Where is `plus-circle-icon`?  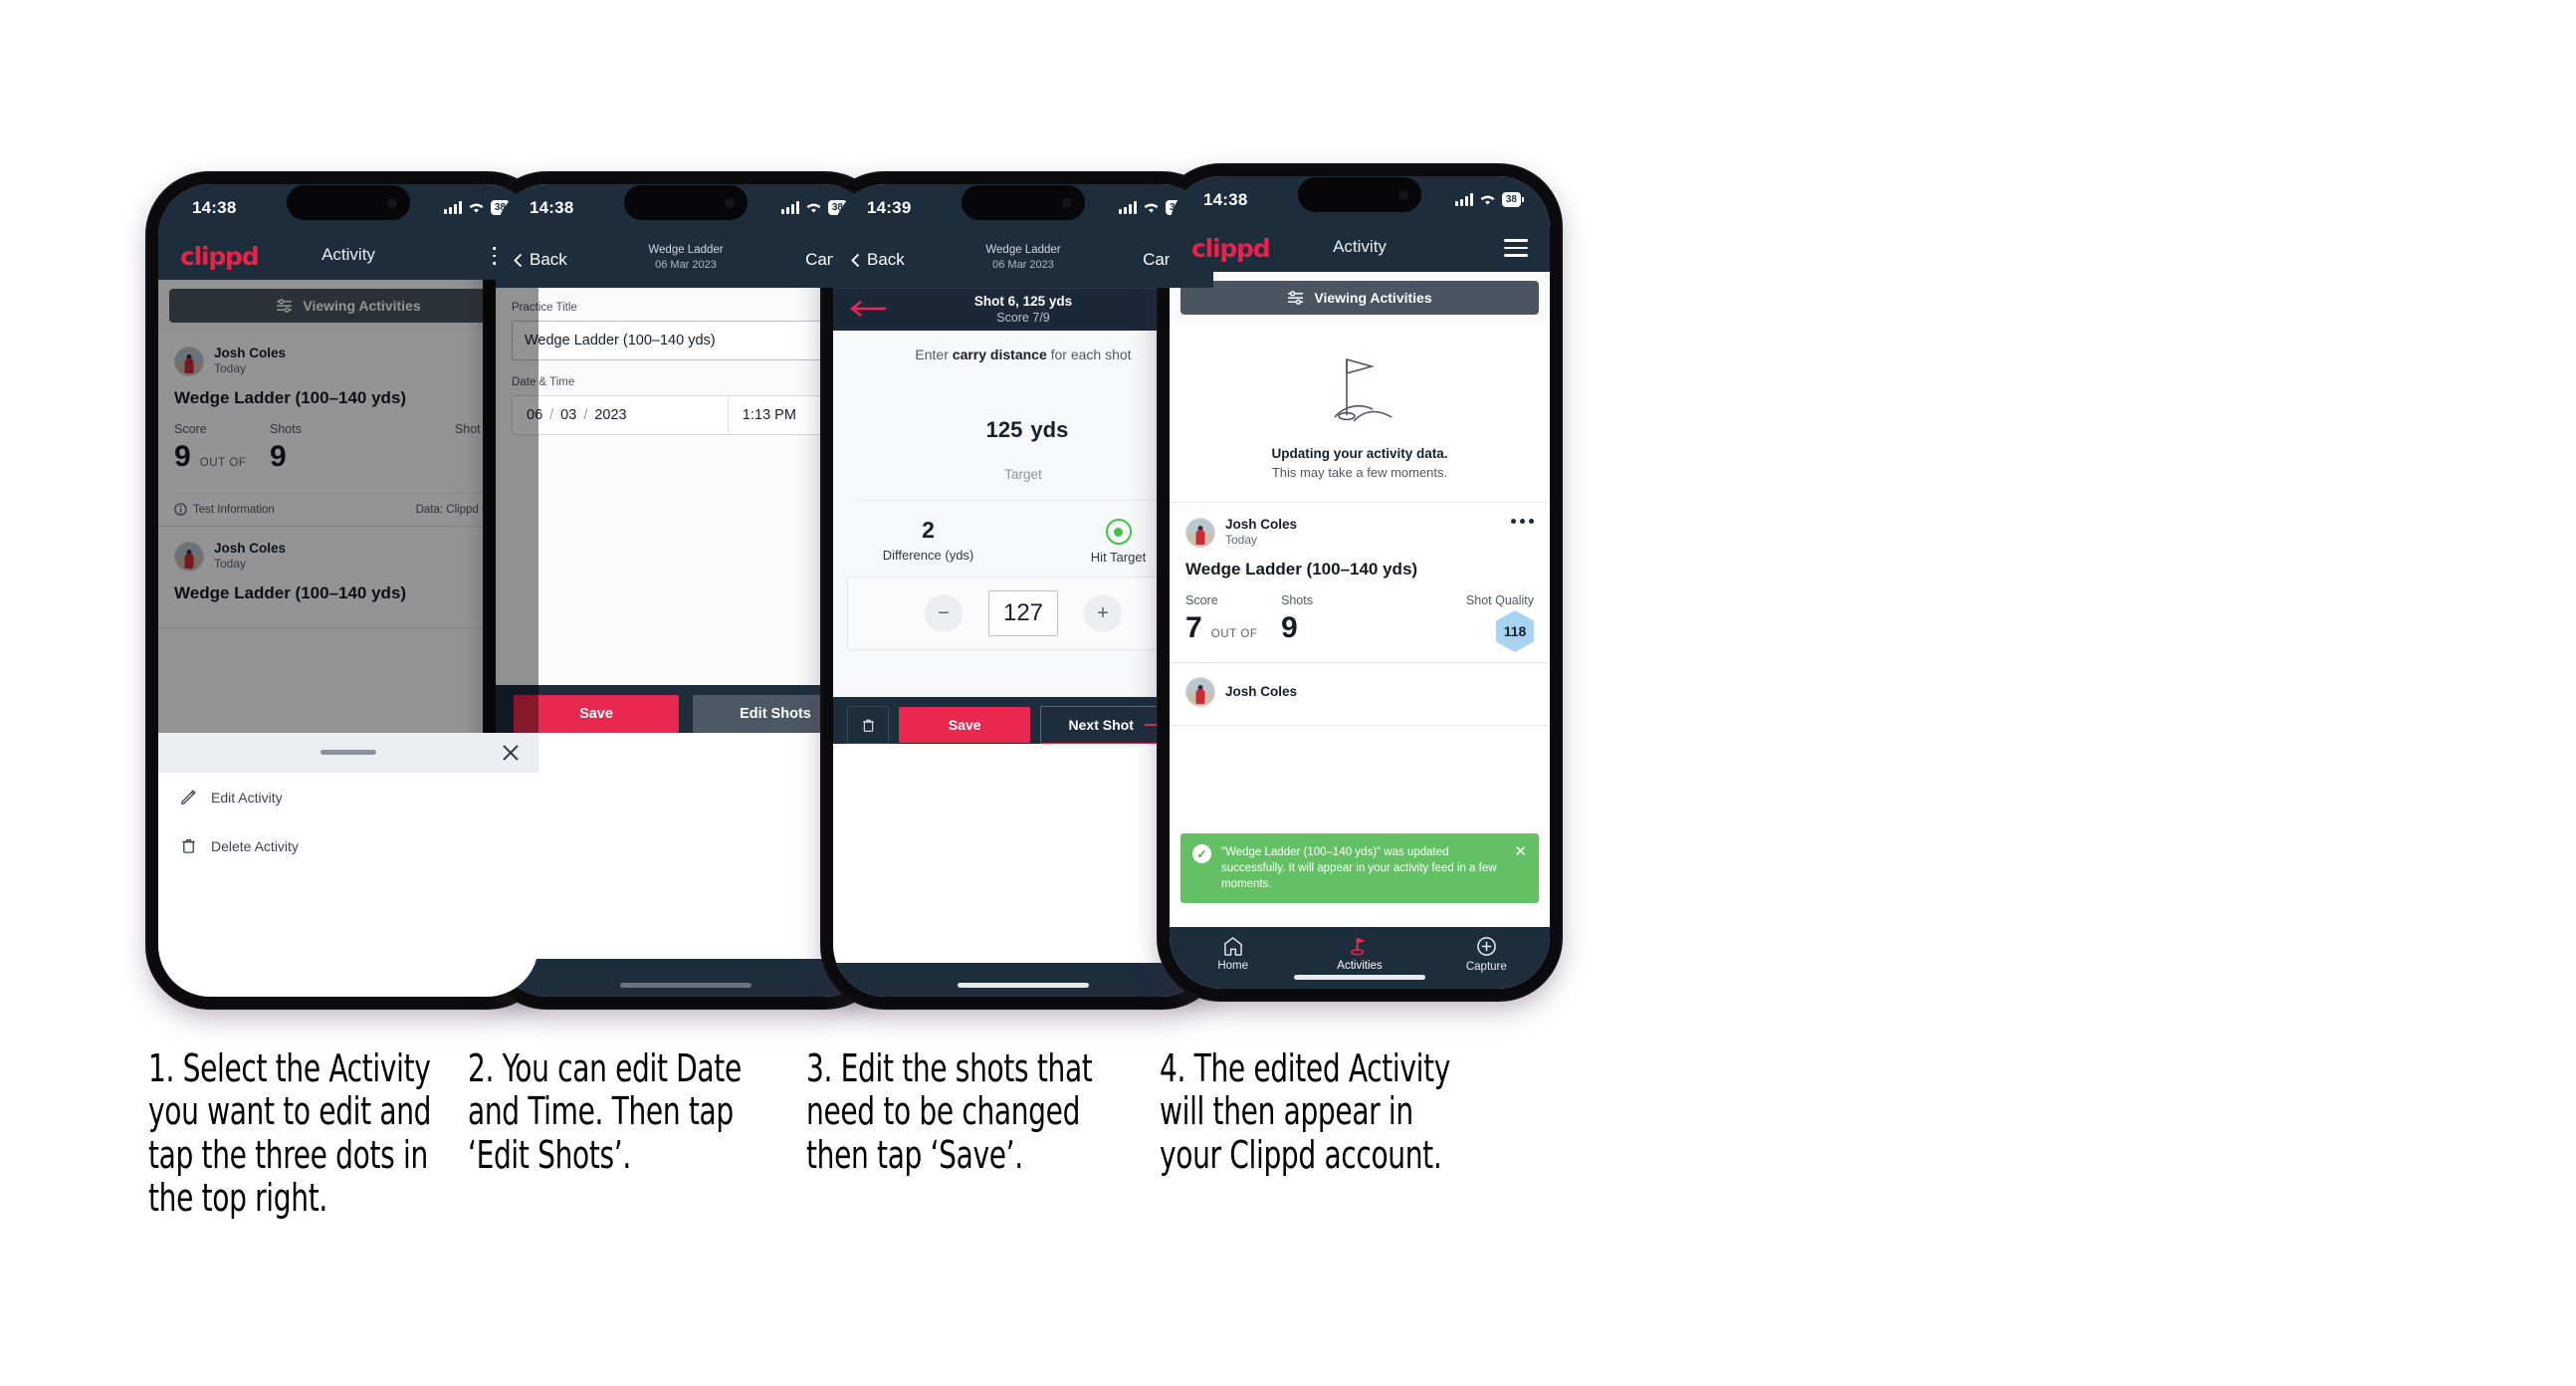 plus-circle-icon is located at coordinates (1486, 946).